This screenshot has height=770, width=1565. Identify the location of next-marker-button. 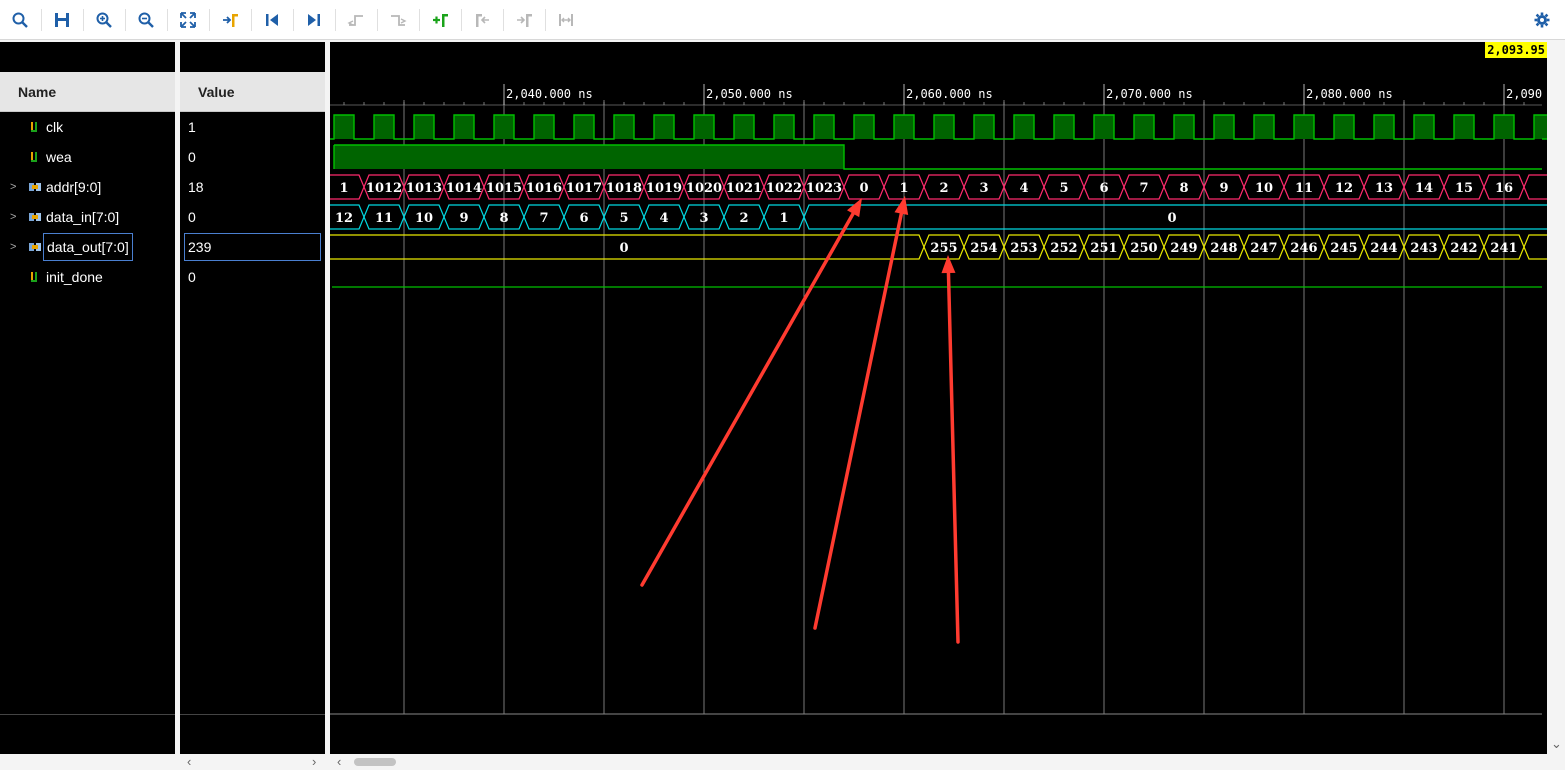
(524, 20).